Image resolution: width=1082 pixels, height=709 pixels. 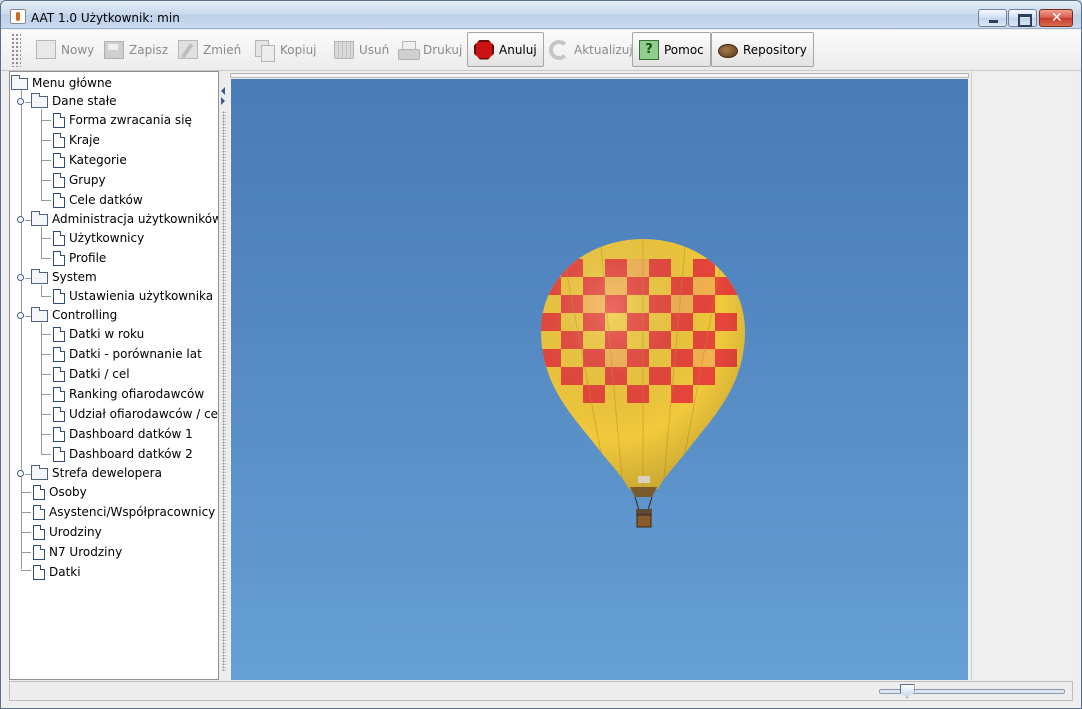 I want to click on print-button: Drukuj, so click(x=430, y=49).